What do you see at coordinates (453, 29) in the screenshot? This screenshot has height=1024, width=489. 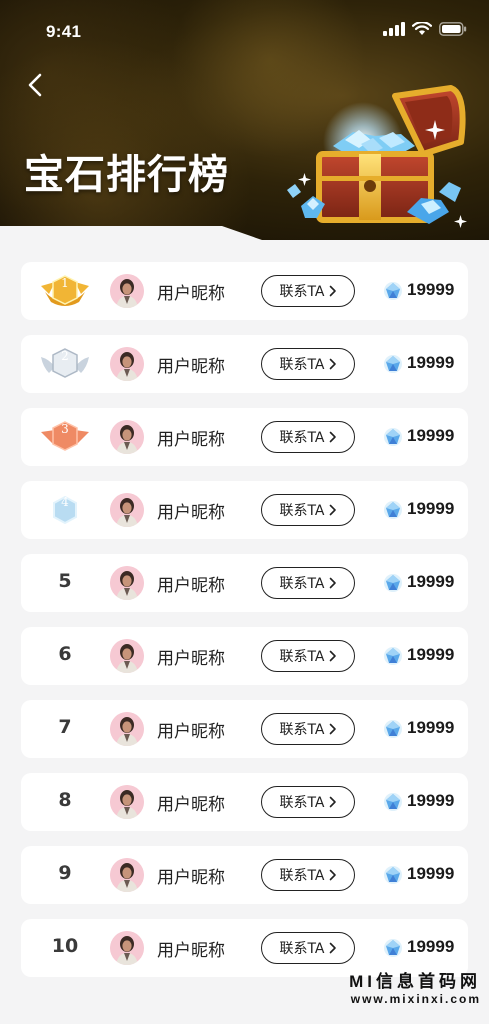 I see `battery-icon` at bounding box center [453, 29].